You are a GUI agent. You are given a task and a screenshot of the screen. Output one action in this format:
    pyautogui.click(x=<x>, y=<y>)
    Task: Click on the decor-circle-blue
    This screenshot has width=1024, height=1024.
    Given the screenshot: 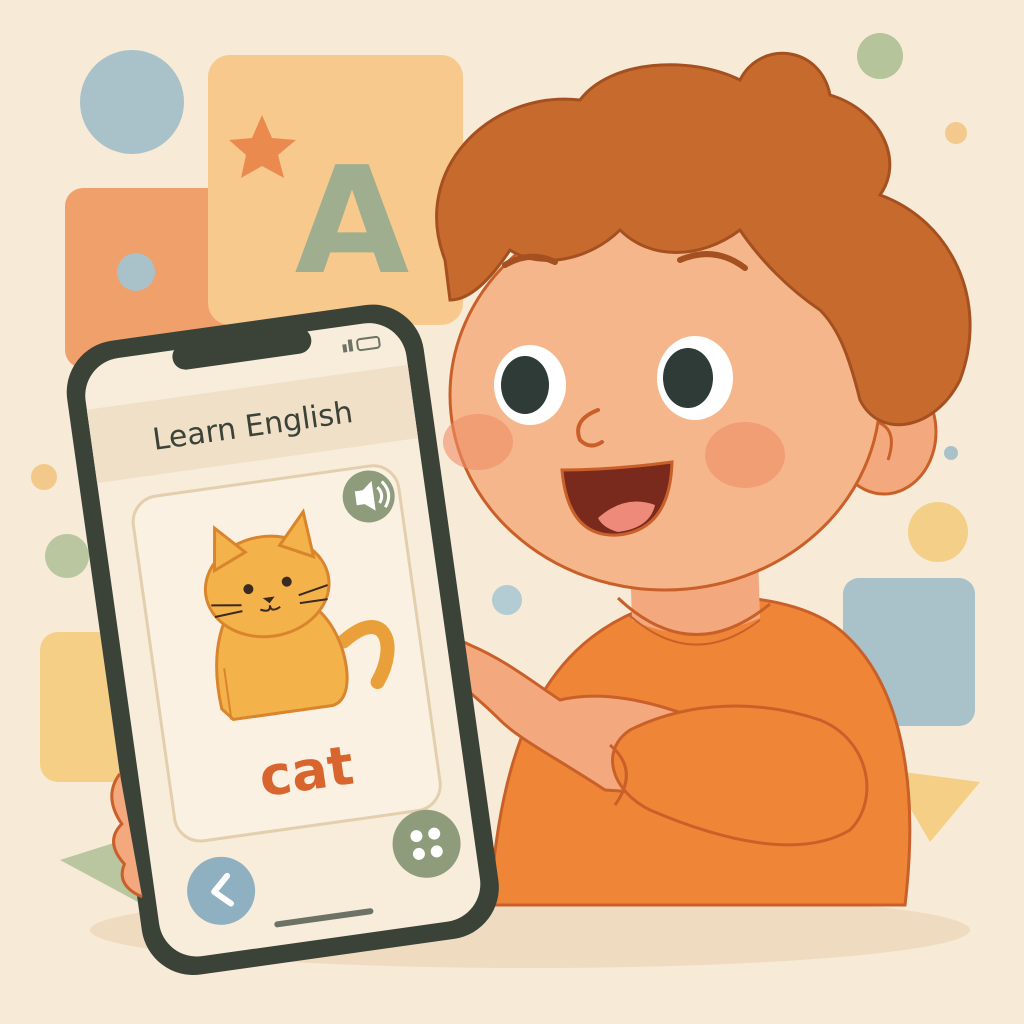 What is the action you would take?
    pyautogui.click(x=132, y=102)
    